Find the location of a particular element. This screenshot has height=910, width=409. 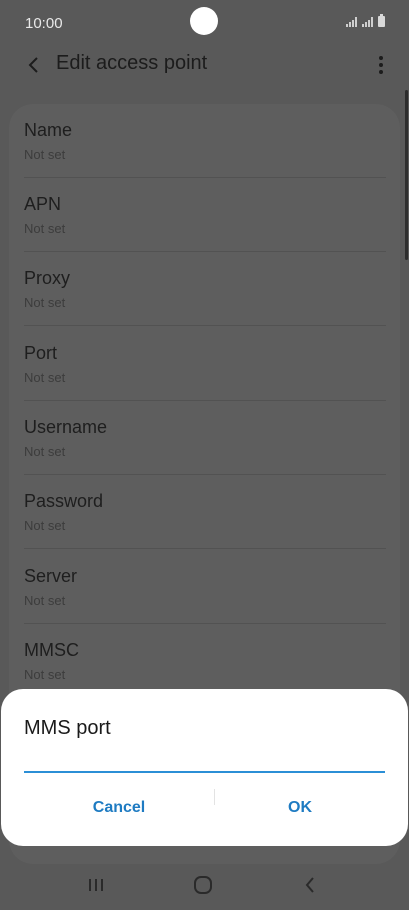

home-icon is located at coordinates (203, 885).